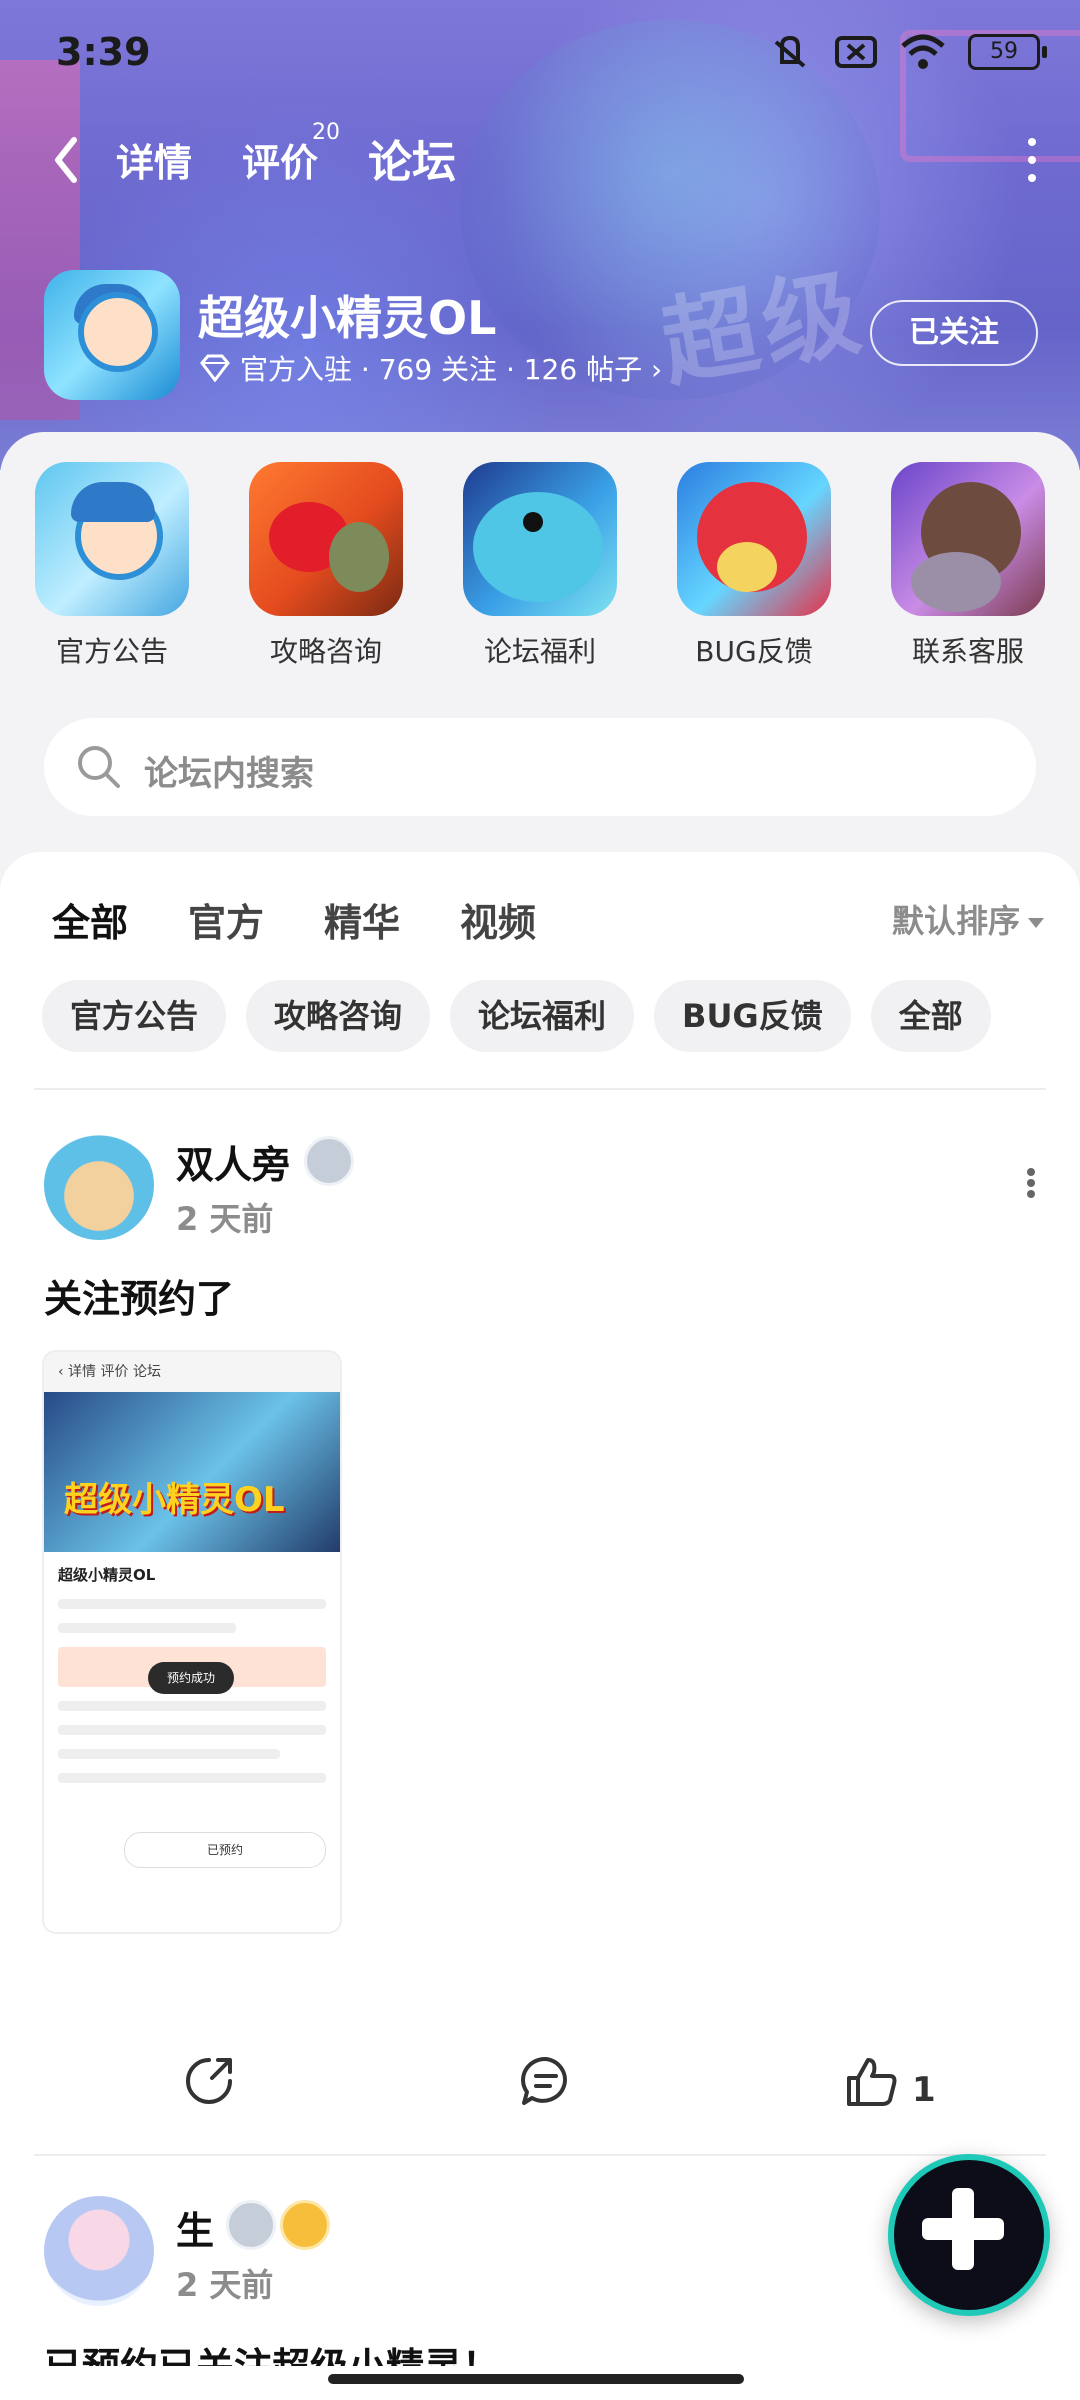 The height and width of the screenshot is (2400, 1080). What do you see at coordinates (325, 651) in the screenshot?
I see `category-label: 攻略咨询` at bounding box center [325, 651].